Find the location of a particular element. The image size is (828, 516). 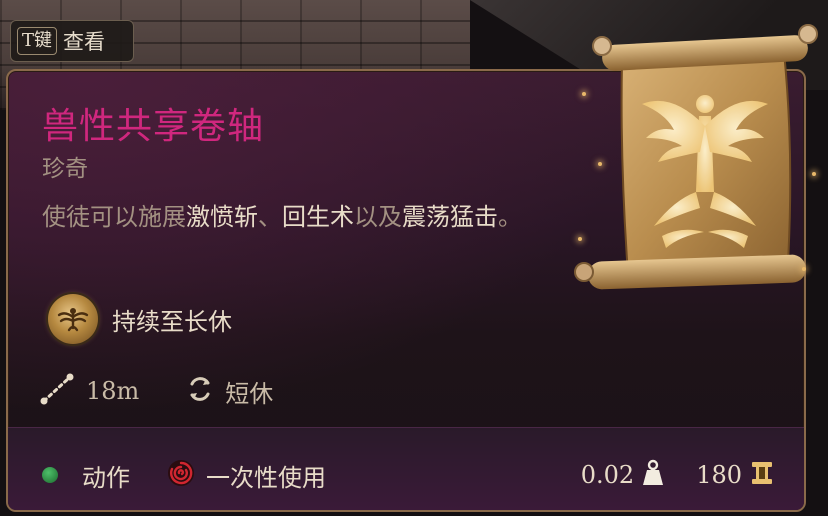

recharge-value: 短休 is located at coordinates (249, 393).